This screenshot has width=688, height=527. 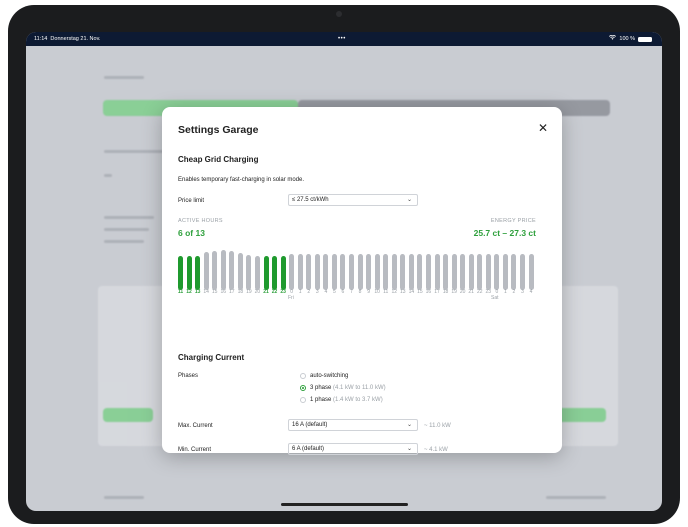 What do you see at coordinates (124, 77) in the screenshot?
I see `bg-title` at bounding box center [124, 77].